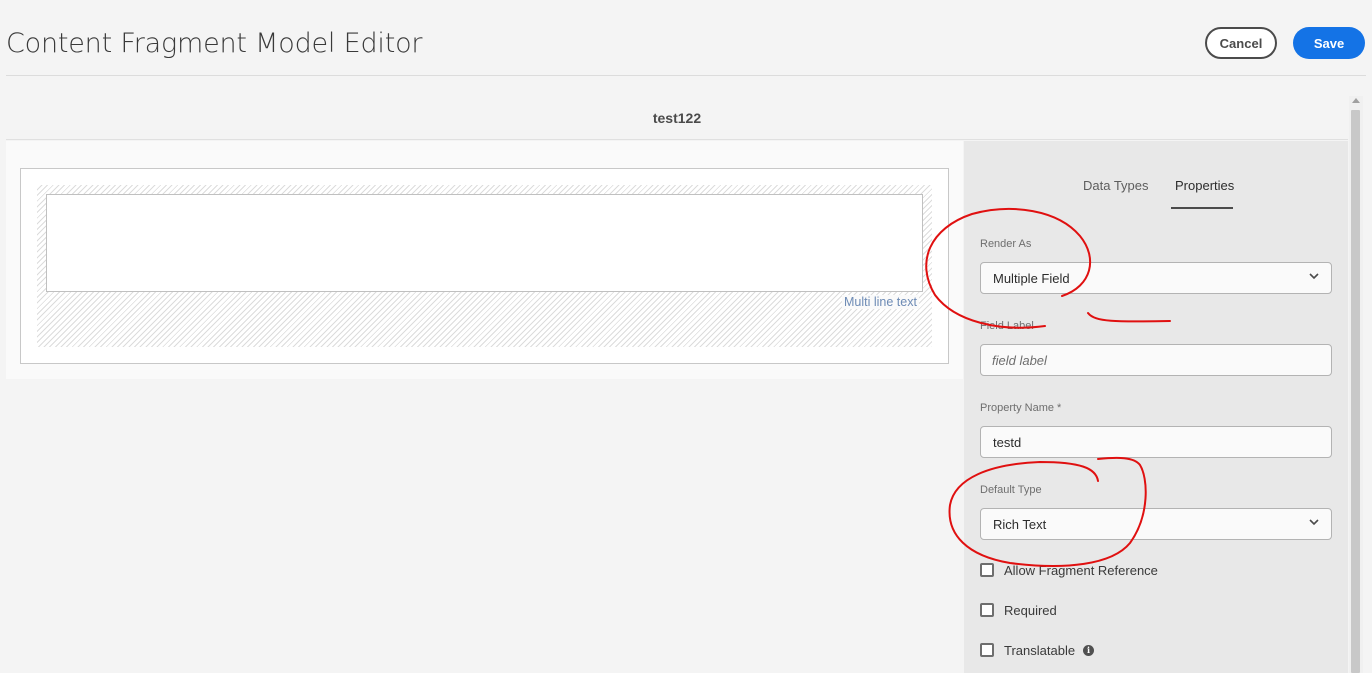  Describe the element at coordinates (1202, 208) in the screenshot. I see `active-tab-indicator` at that location.